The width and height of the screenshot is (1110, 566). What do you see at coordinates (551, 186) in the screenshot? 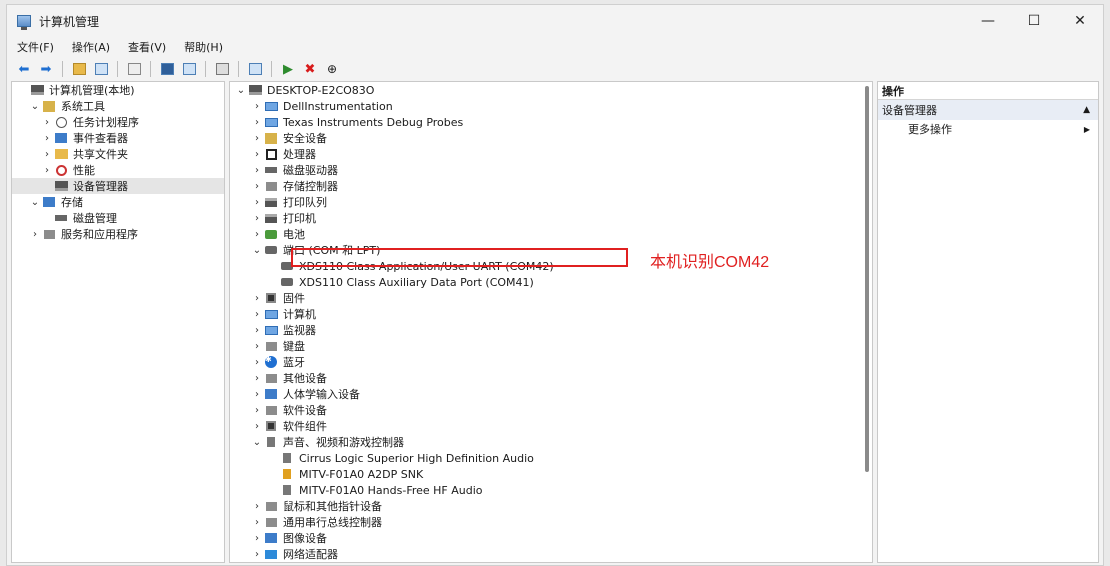
I see `device-tree-item: › 存储控制器` at bounding box center [551, 186].